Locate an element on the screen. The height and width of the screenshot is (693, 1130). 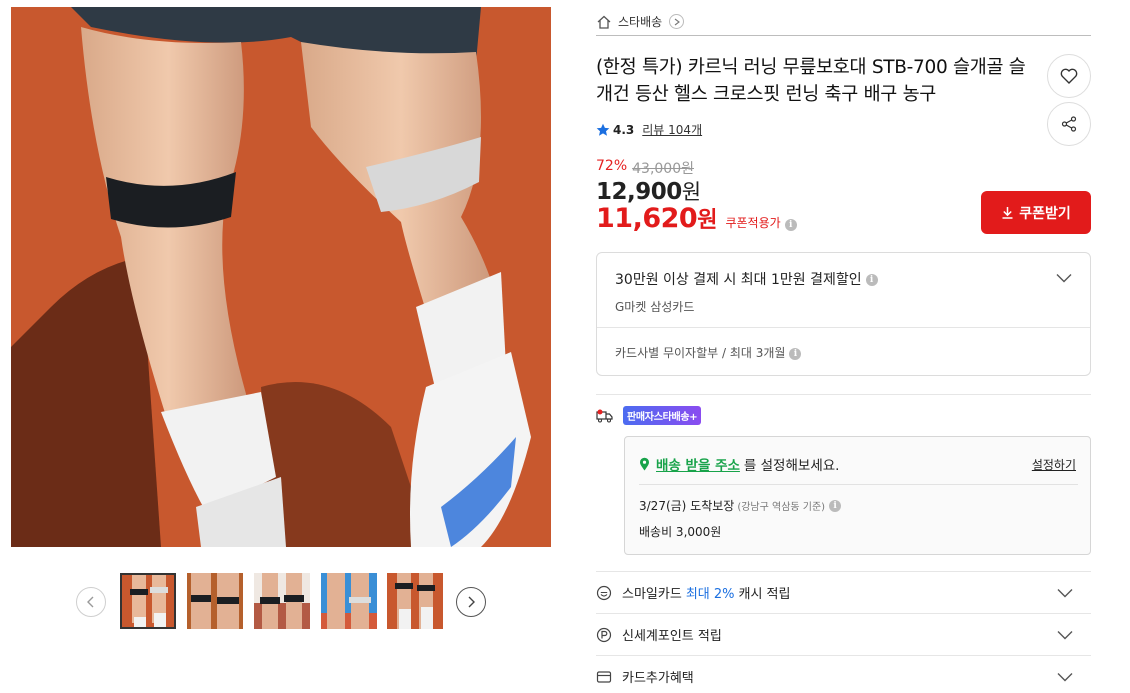
thumbnail-strip is located at coordinates (281, 601).